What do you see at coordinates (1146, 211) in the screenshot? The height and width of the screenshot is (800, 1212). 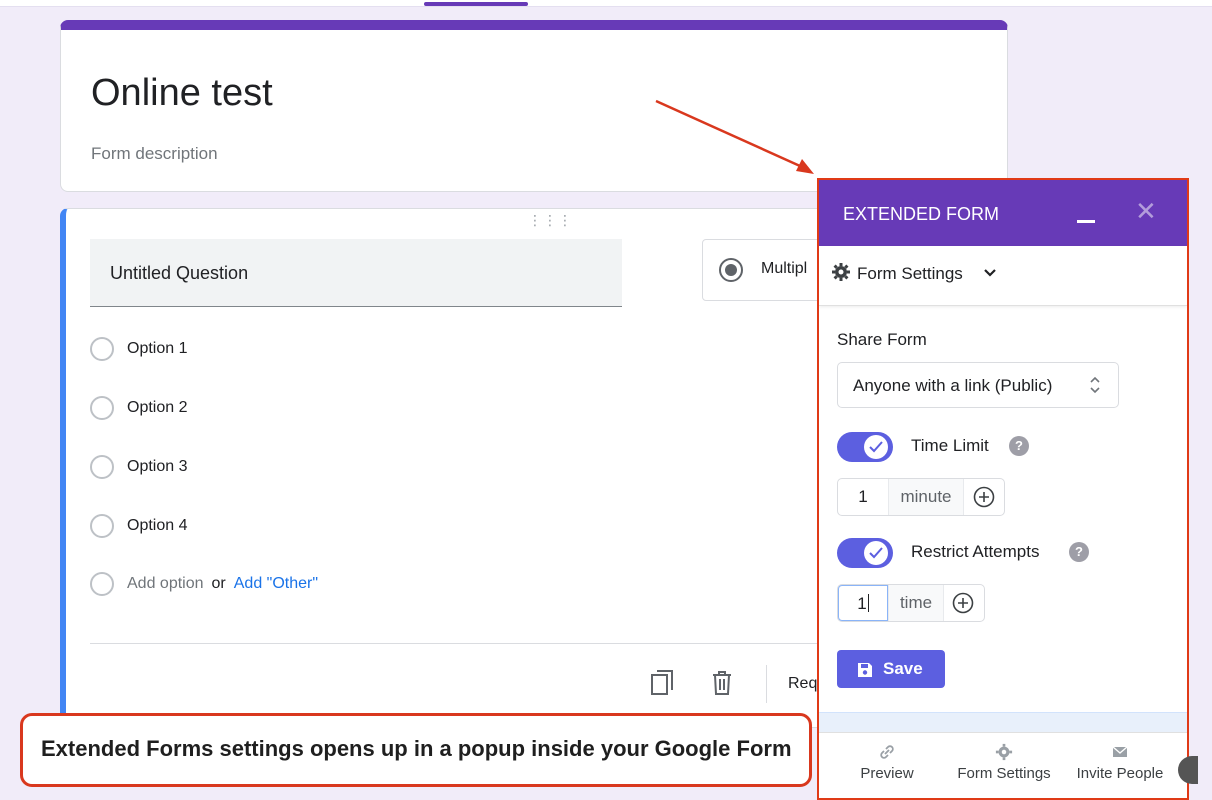 I see `close-icon: ✕` at bounding box center [1146, 211].